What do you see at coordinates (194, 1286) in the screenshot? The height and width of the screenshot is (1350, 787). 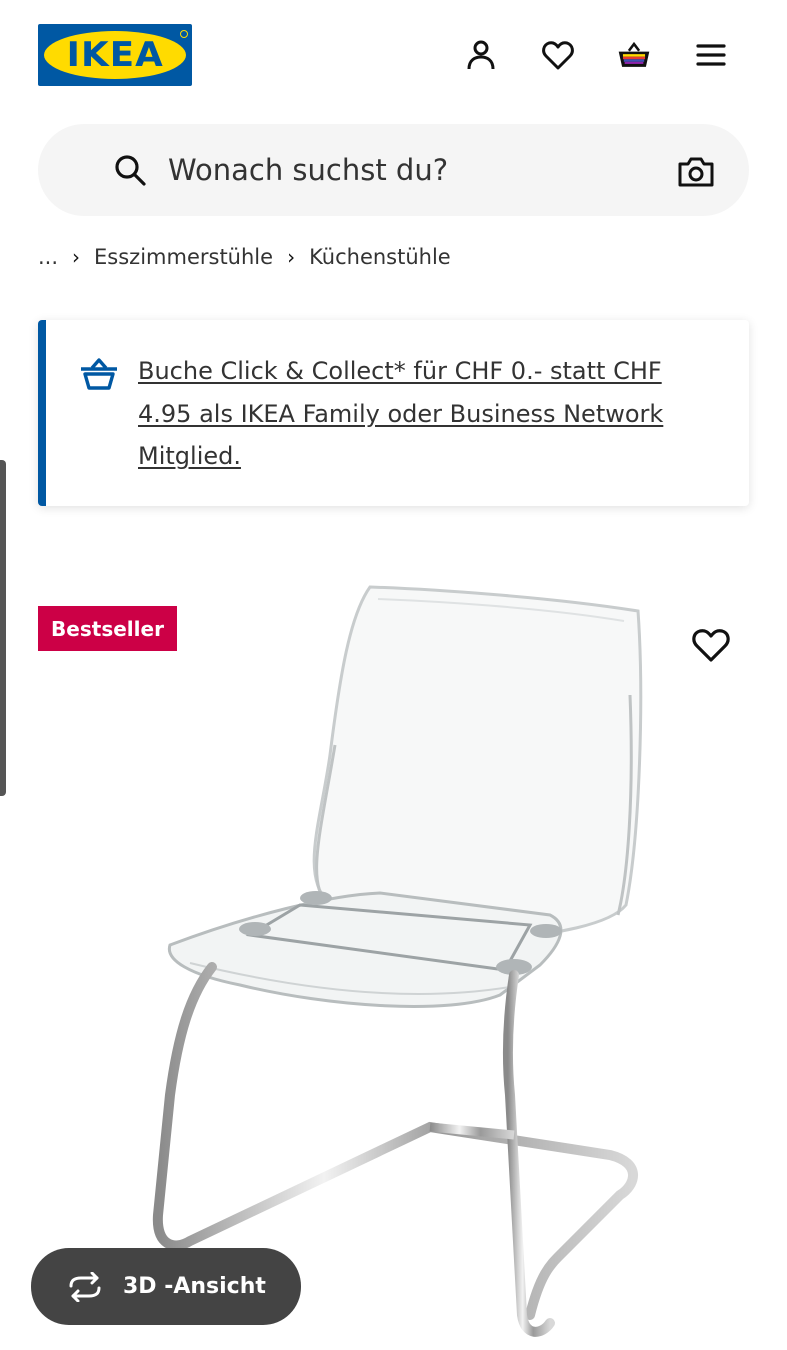 I see `3d-view-label: 3D -Ansicht` at bounding box center [194, 1286].